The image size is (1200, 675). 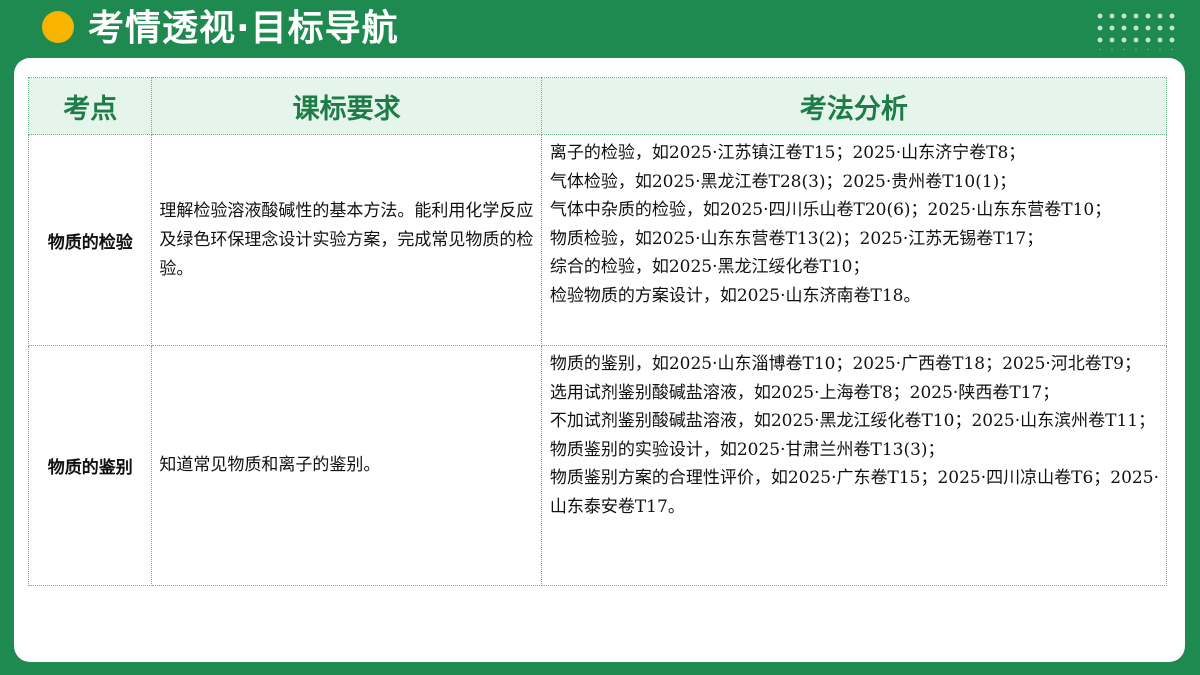 What do you see at coordinates (243, 28) in the screenshot?
I see `page-title: 考情透视·目标导航` at bounding box center [243, 28].